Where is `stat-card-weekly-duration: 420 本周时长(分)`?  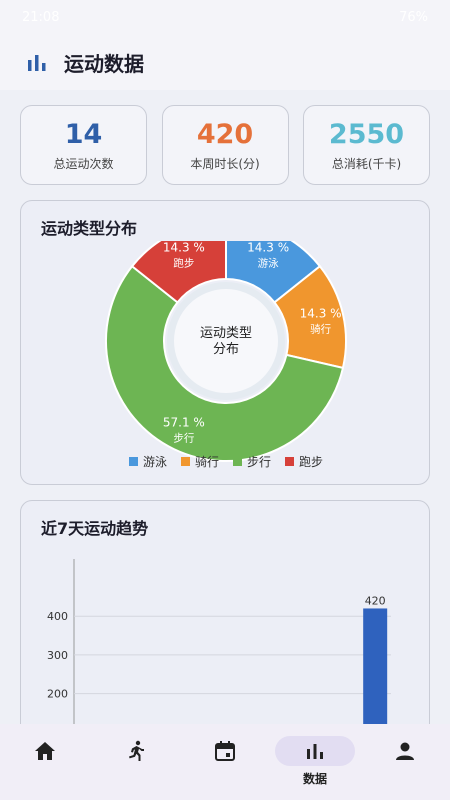 stat-card-weekly-duration: 420 本周时长(分) is located at coordinates (225, 145).